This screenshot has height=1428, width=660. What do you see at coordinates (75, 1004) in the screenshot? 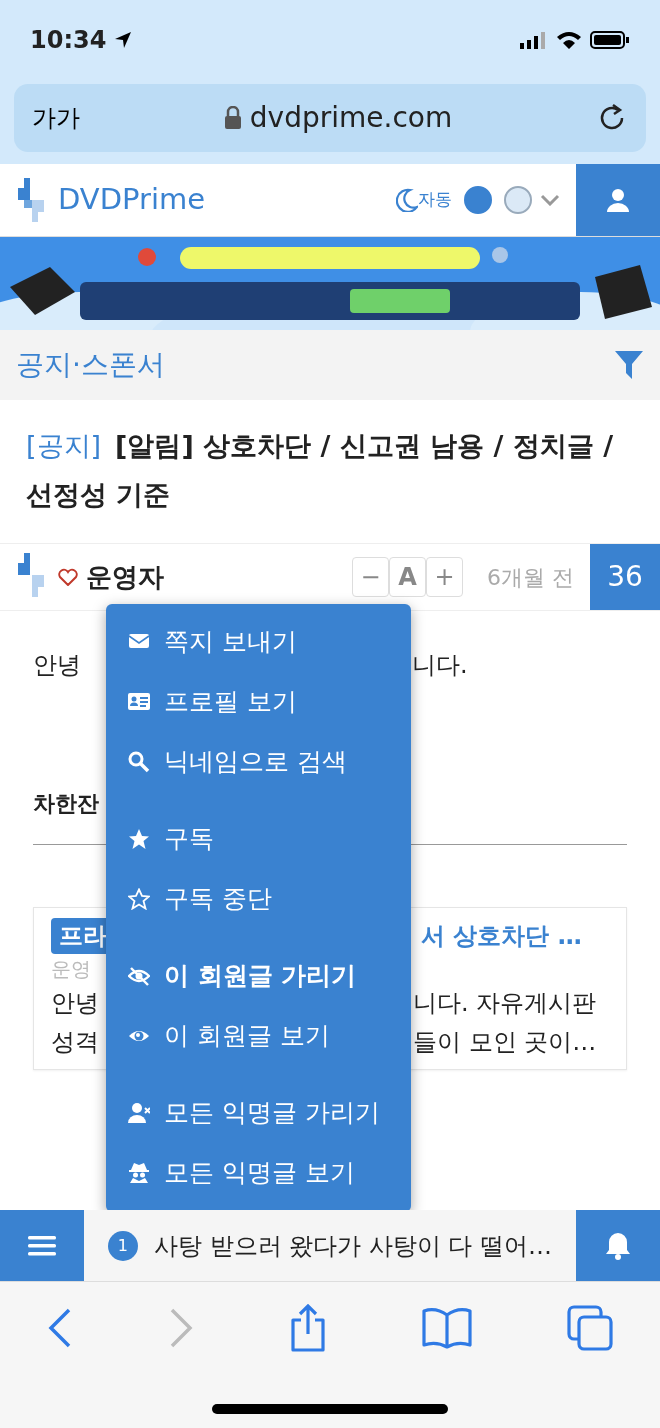
I see `card-excerpt: 안녕` at bounding box center [75, 1004].